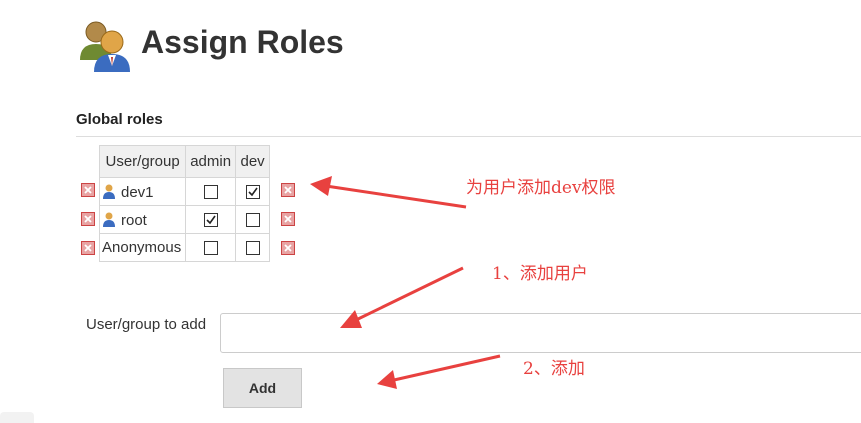  I want to click on table-row: dev1, so click(184, 191).